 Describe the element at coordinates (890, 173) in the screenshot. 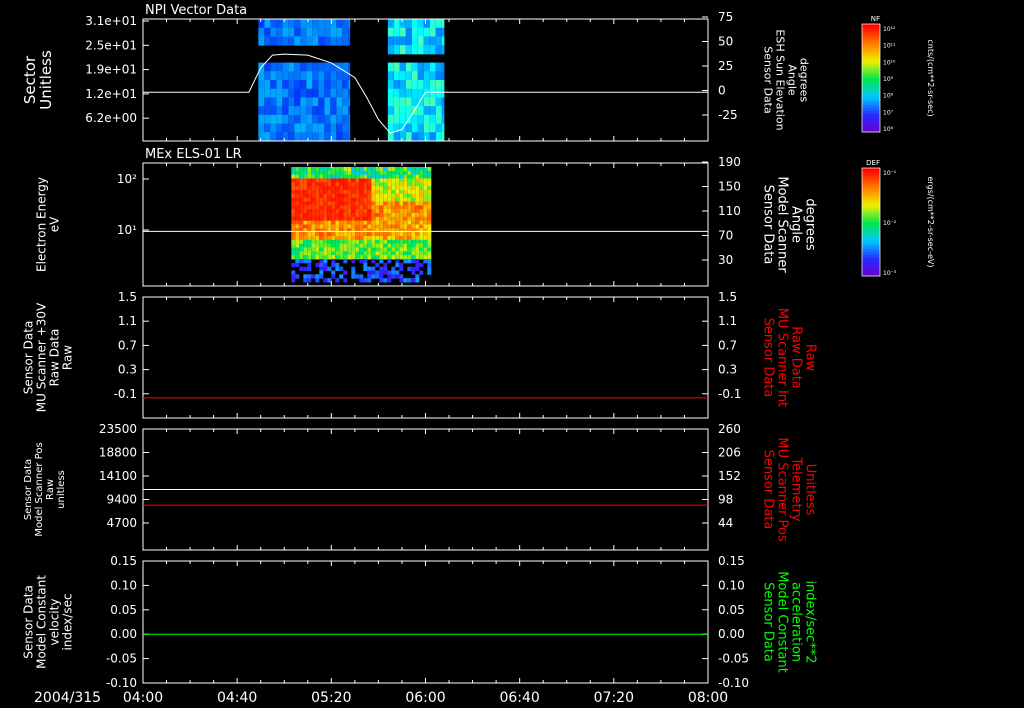

I see `colorbar-tick-label: 10⁻¹` at that location.